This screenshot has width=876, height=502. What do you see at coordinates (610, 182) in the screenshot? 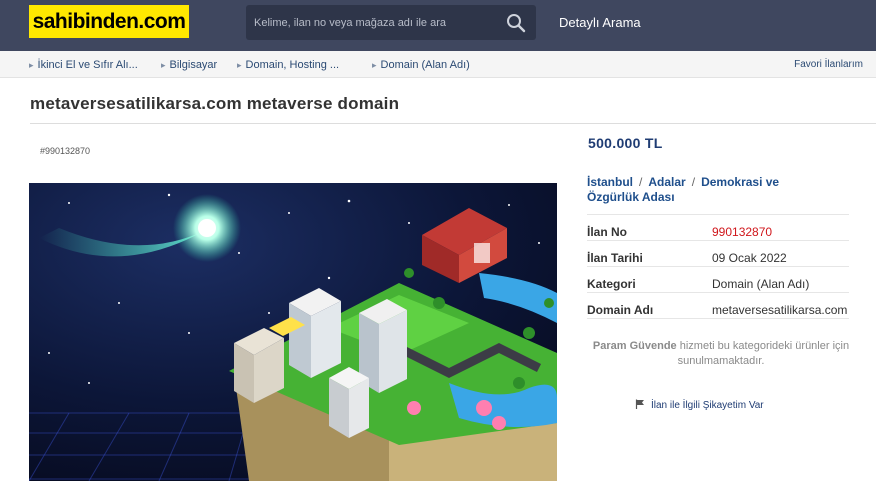
I see `location-city-link: İstanbul` at bounding box center [610, 182].